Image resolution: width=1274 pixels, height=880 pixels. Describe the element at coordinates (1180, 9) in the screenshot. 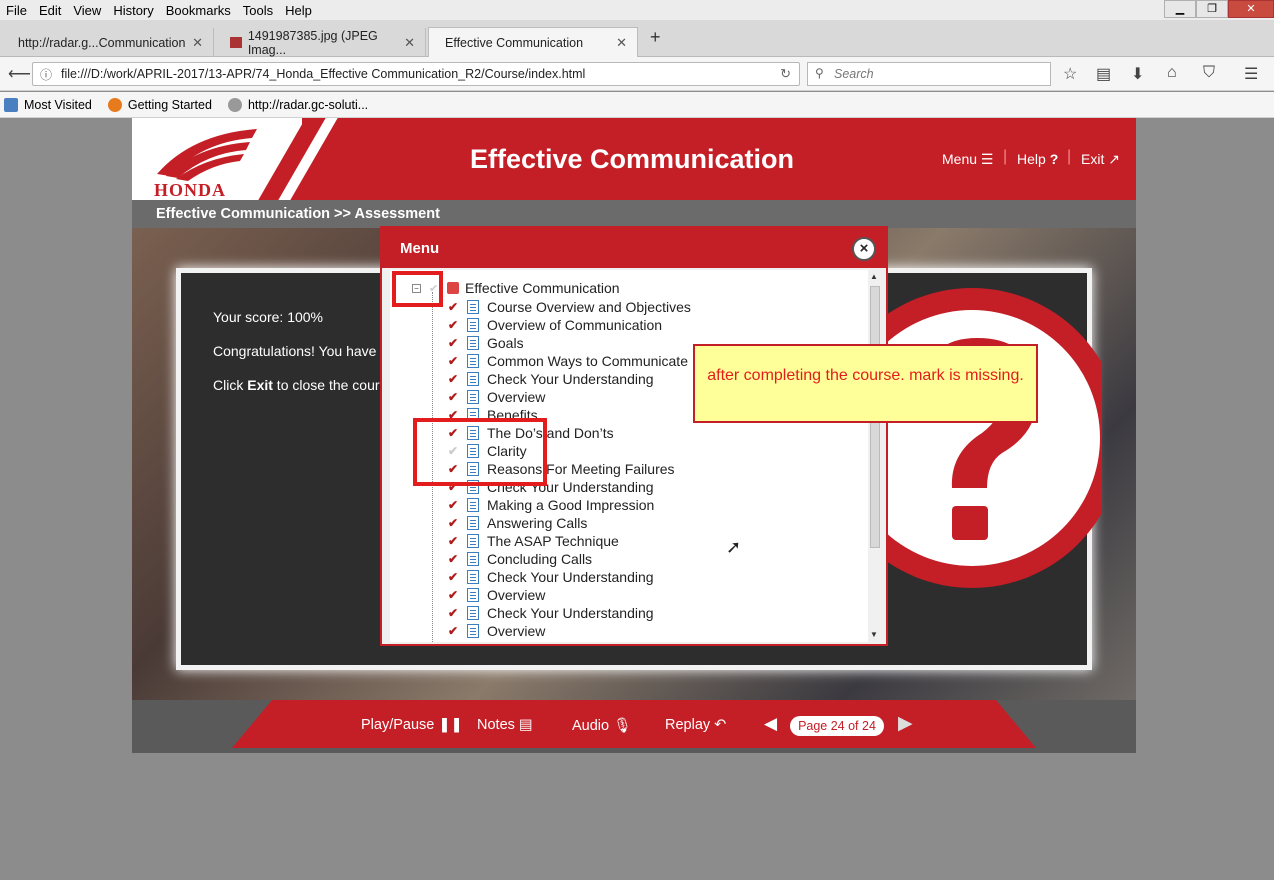

I see `minimize-icon: ▁` at that location.